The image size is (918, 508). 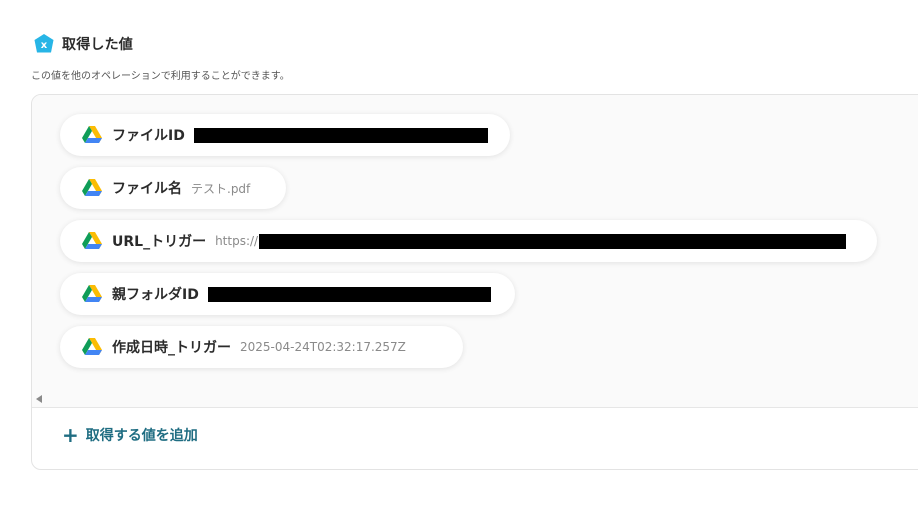 I want to click on value-chip-file-name: ファイル名 テスト.pdf, so click(x=173, y=188).